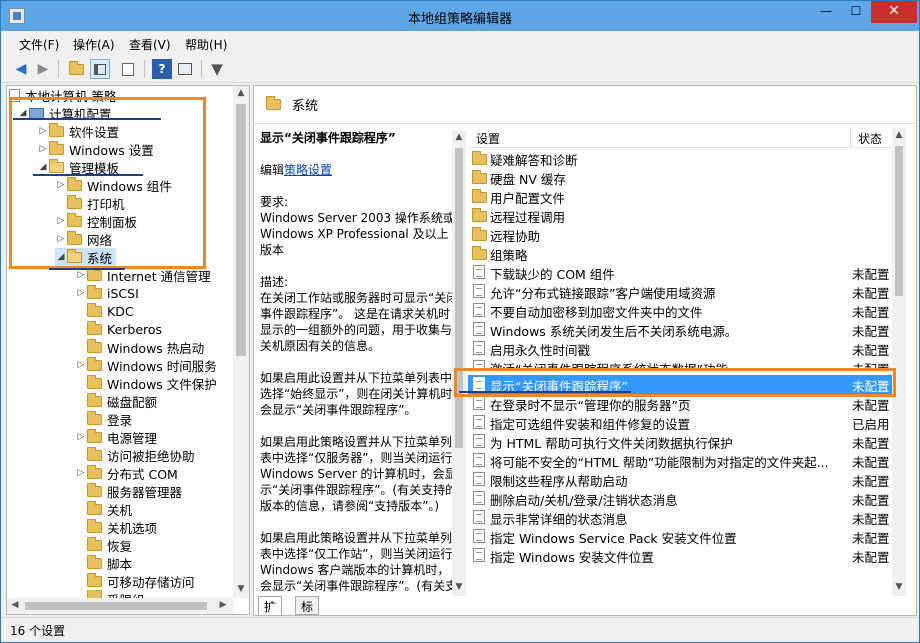 The height and width of the screenshot is (643, 920). Describe the element at coordinates (680, 215) in the screenshot. I see `list-item-folder: 远程过程调用` at that location.